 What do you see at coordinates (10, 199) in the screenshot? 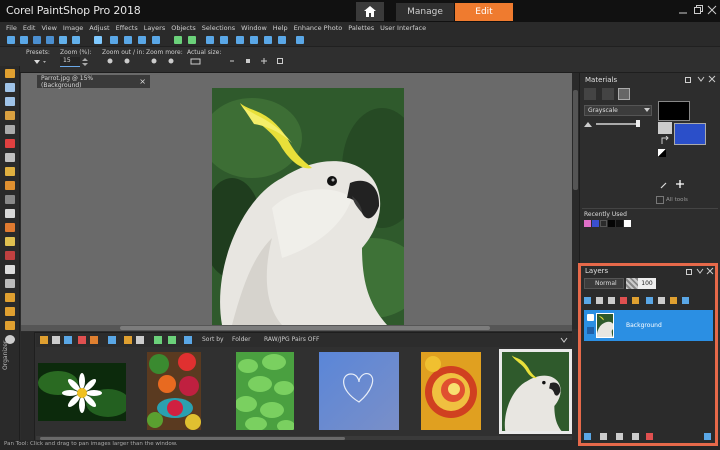
I see `eraser-tool-icon` at bounding box center [10, 199].